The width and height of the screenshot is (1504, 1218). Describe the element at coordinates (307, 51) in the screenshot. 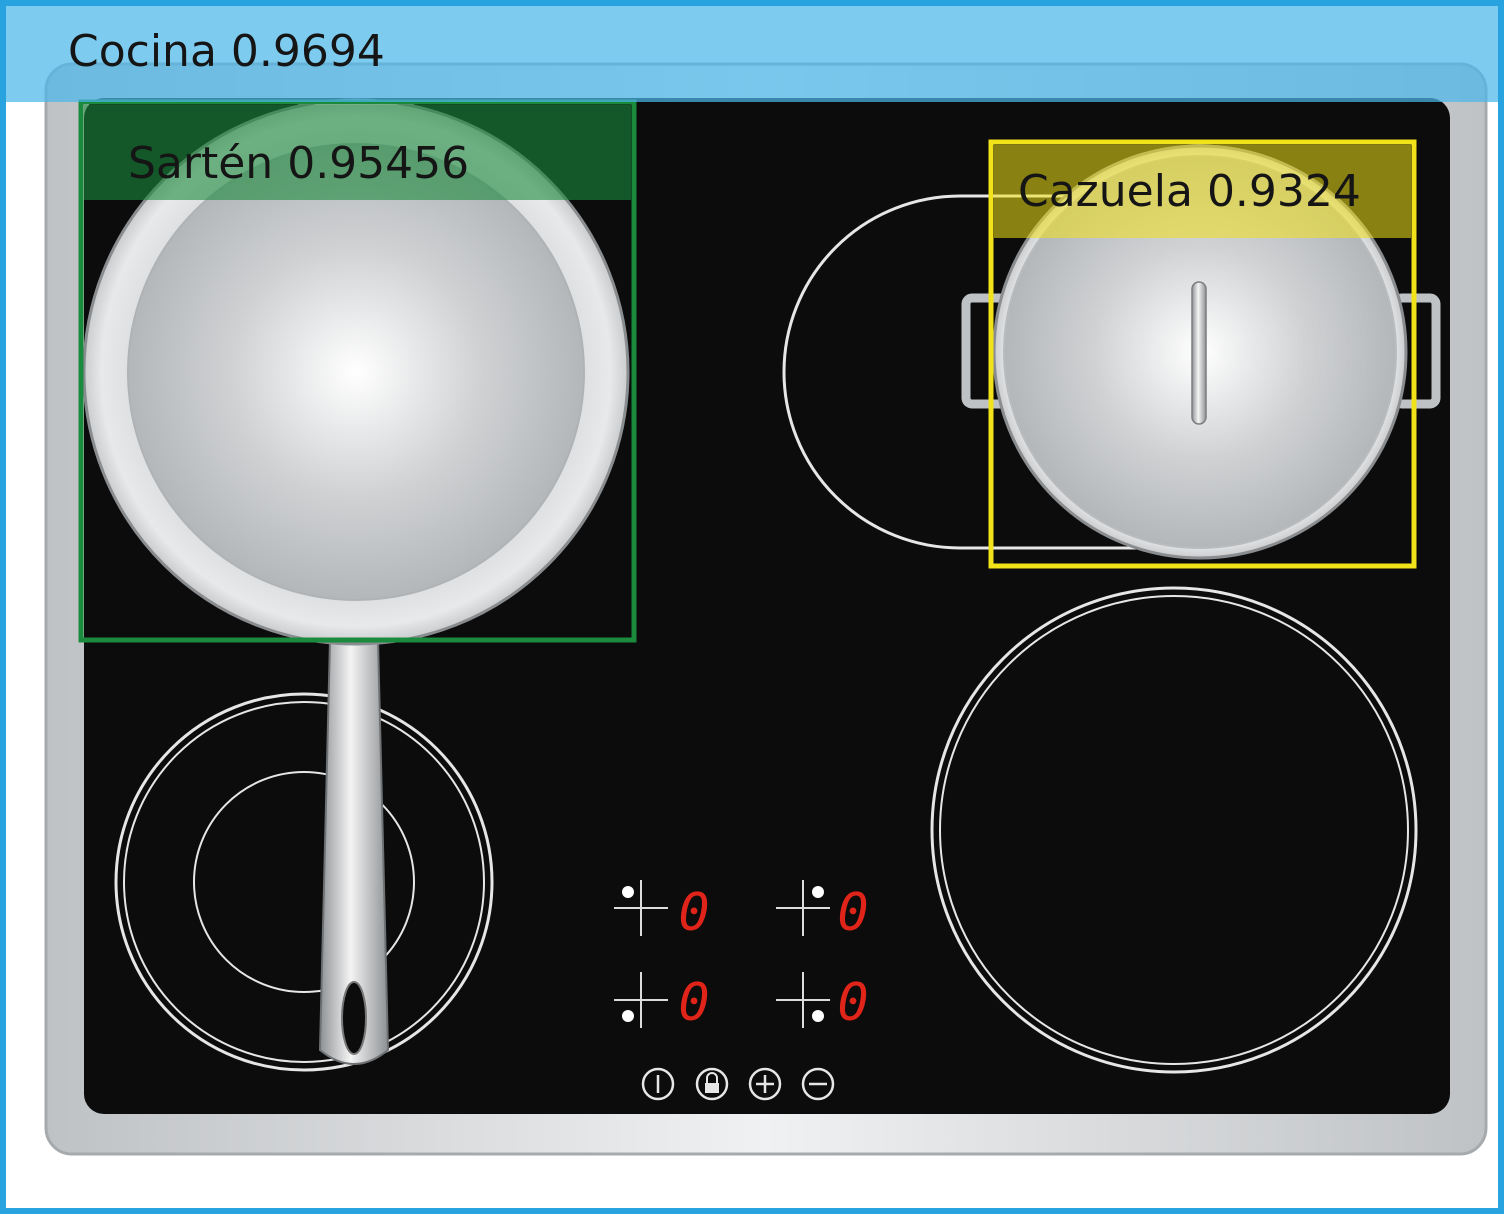

I see `kitchen-score: 0.9694` at that location.